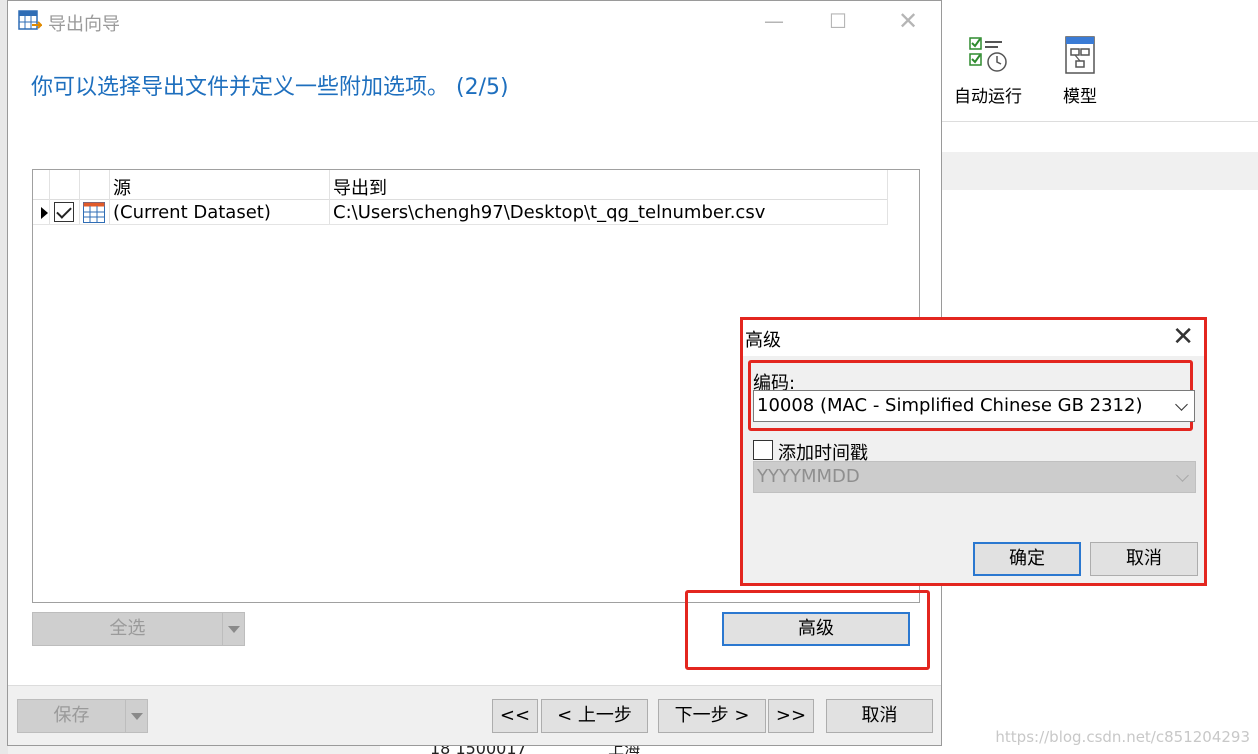 This screenshot has width=1258, height=754. Describe the element at coordinates (460, 185) in the screenshot. I see `grid-header: 源 导出到` at that location.